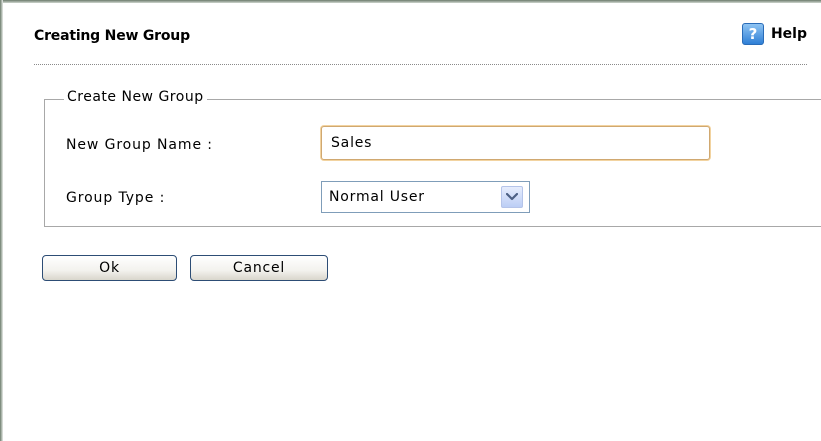 This screenshot has height=441, width=821. I want to click on group-name-label: New Group Name :, so click(139, 145).